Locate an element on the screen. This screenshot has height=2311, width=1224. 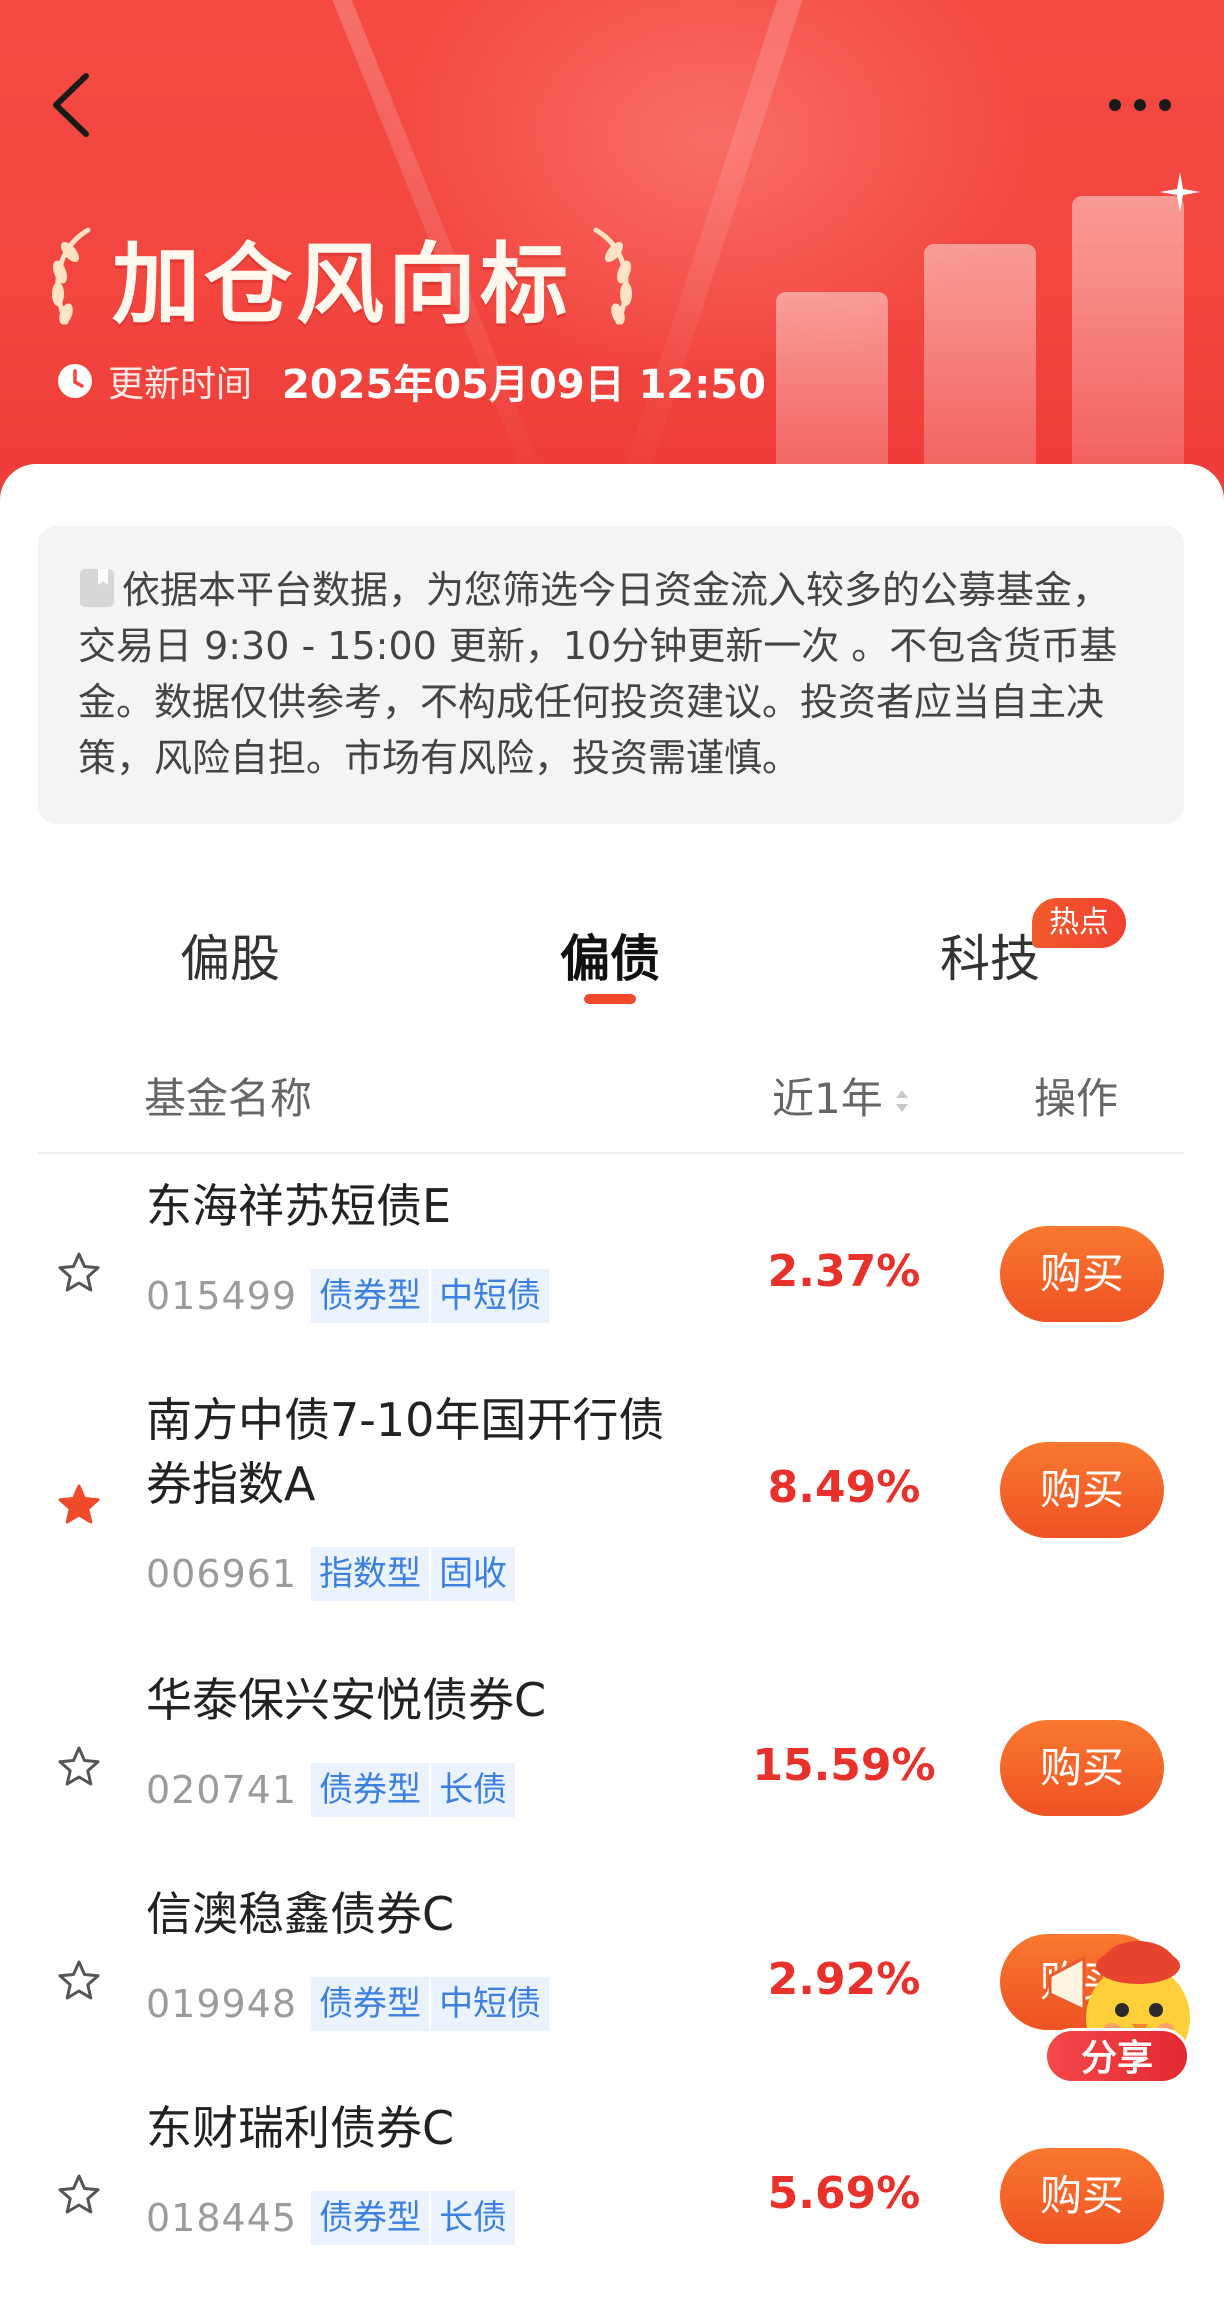
fund-name: 信澳稳鑫债券C is located at coordinates (300, 1914).